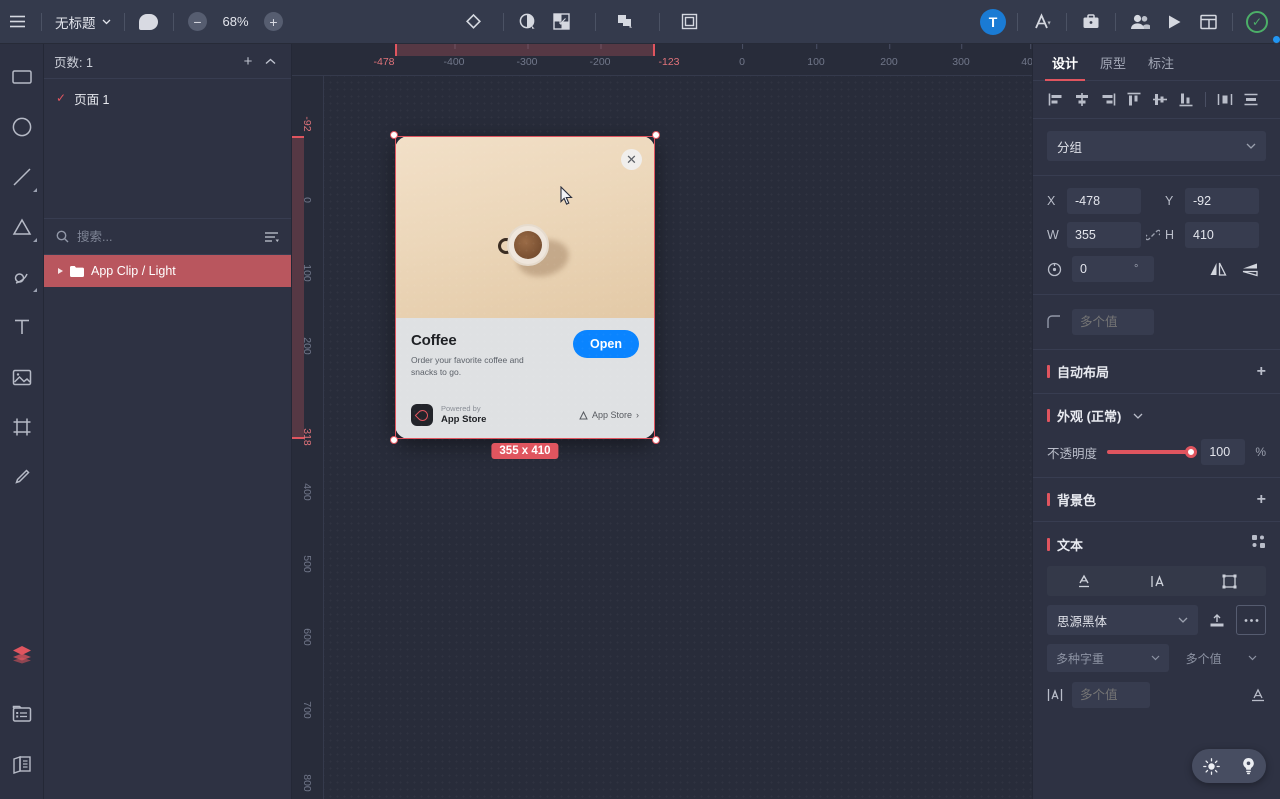  I want to click on x-input, so click(1104, 201).